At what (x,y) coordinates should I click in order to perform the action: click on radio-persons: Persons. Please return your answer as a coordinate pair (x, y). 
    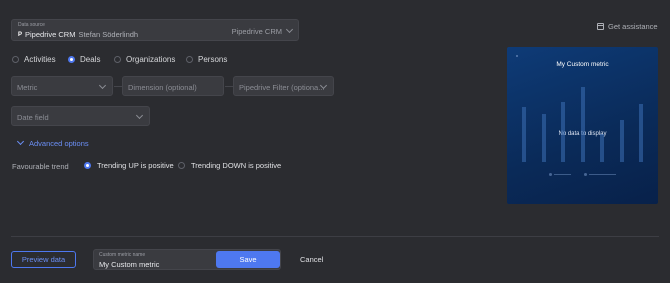
    Looking at the image, I should click on (206, 59).